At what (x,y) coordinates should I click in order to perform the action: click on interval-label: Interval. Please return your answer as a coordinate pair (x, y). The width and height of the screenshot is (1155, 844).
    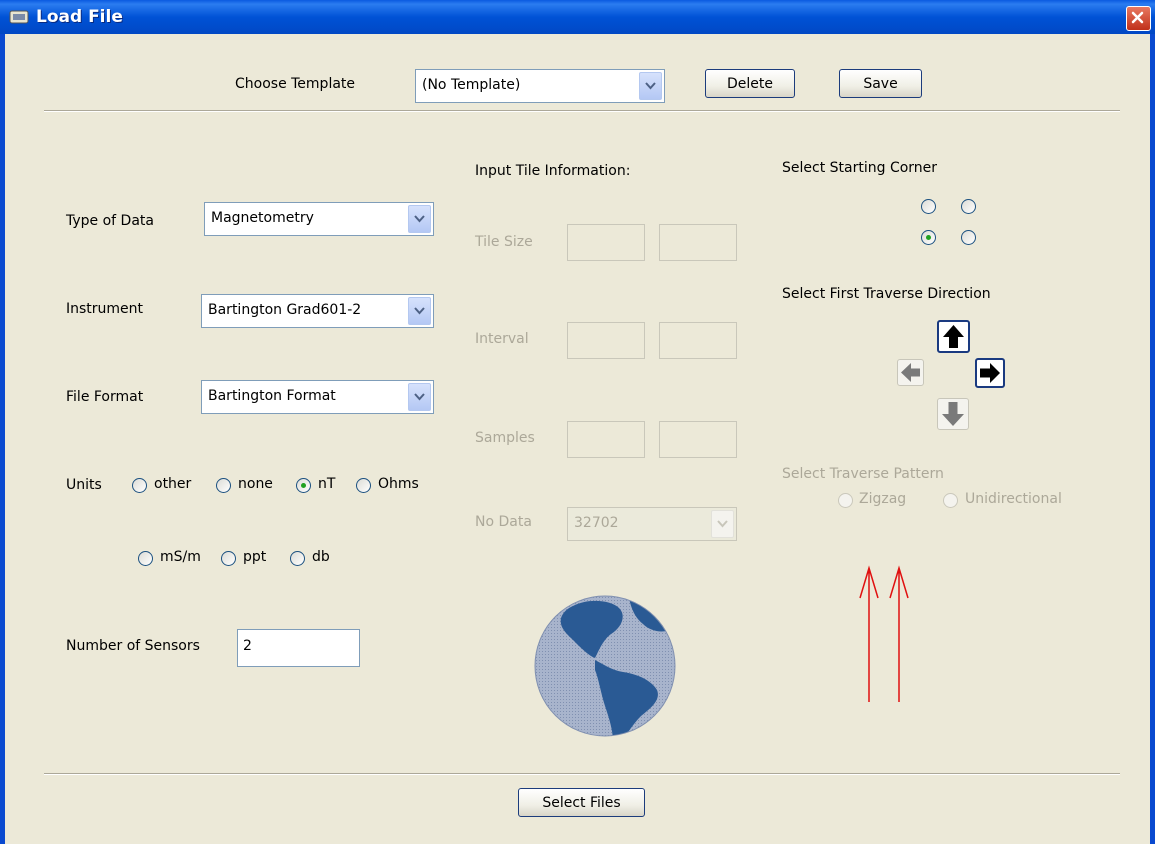
    Looking at the image, I should click on (502, 339).